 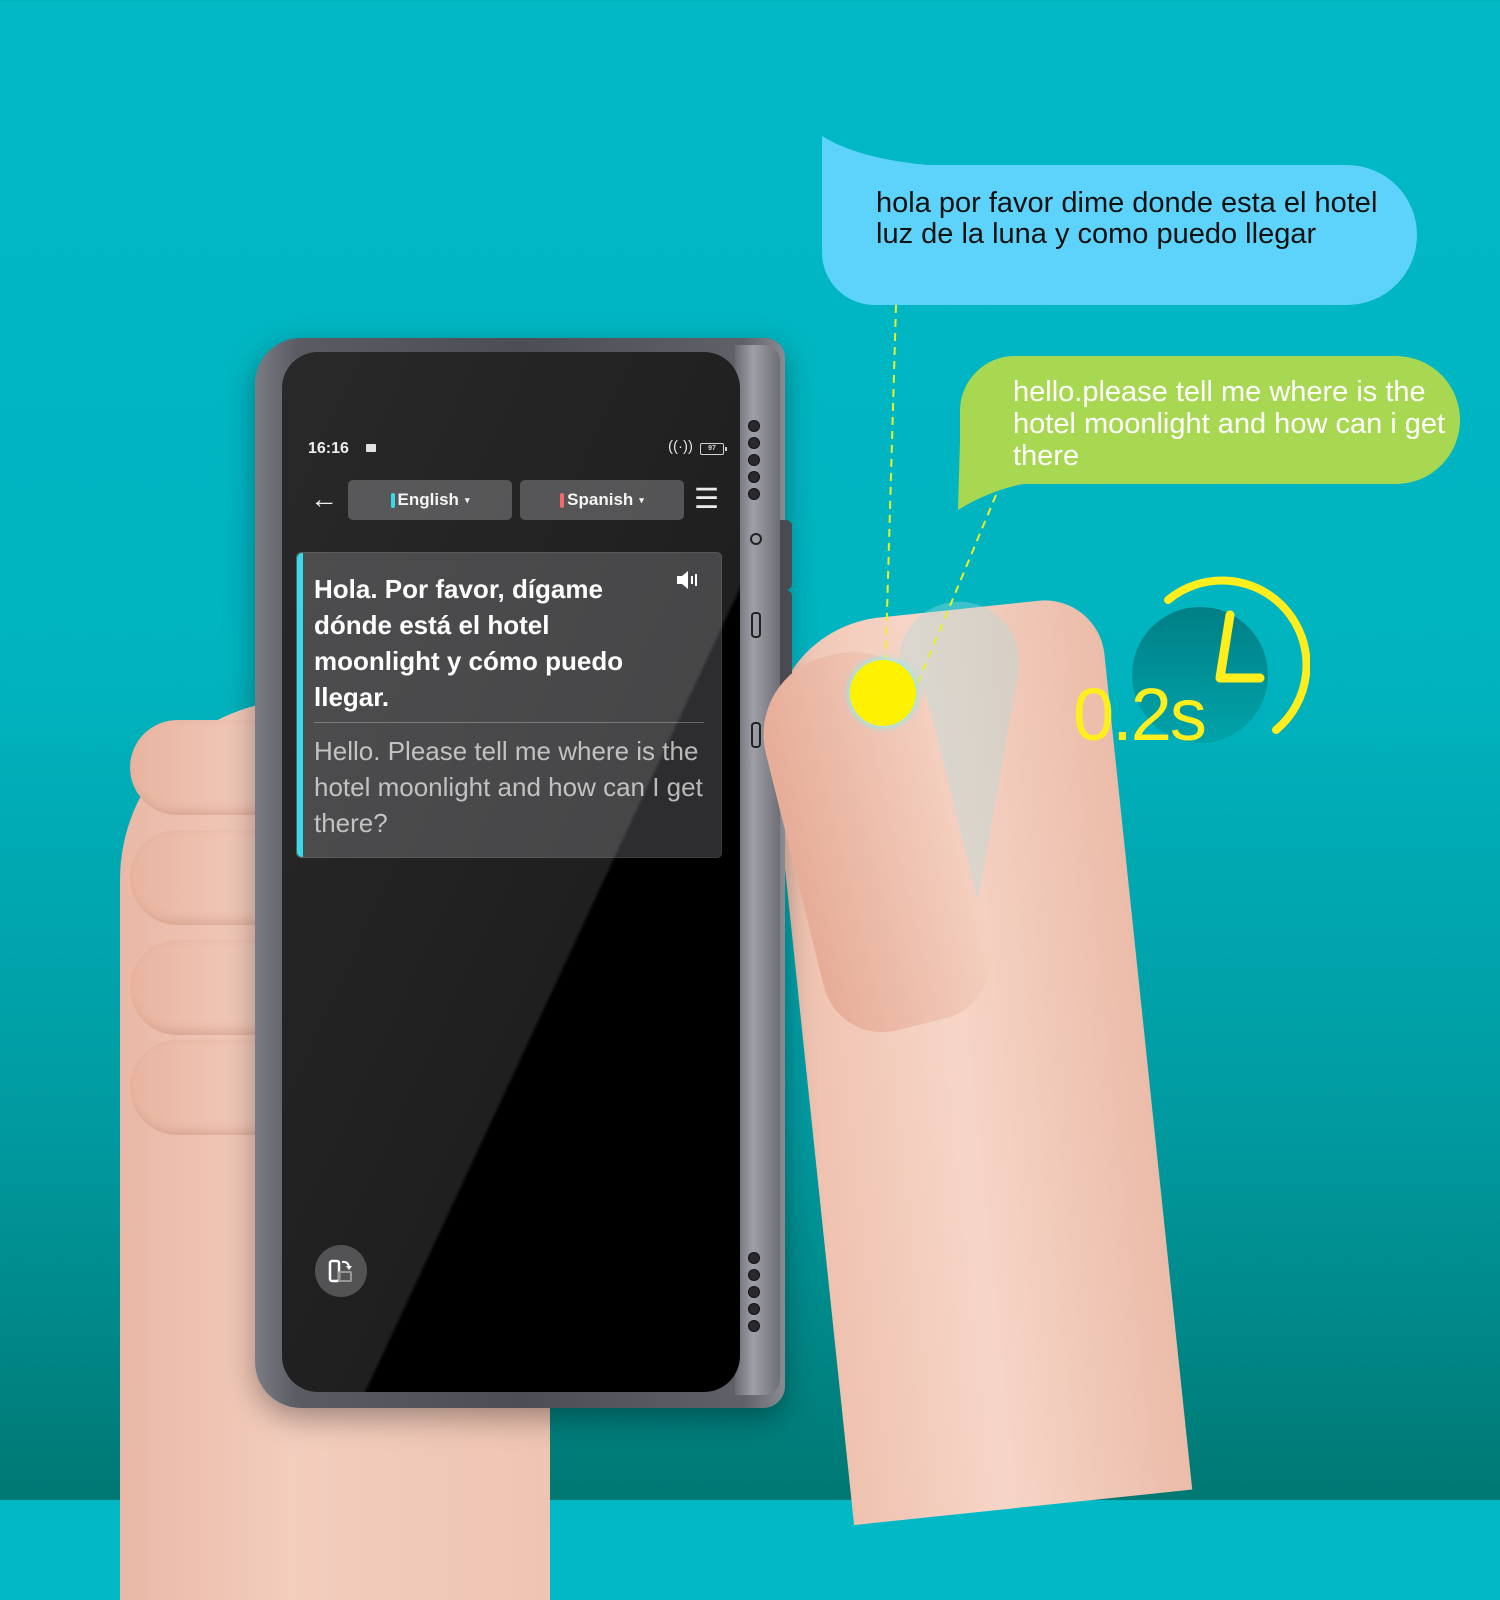 I want to click on hamburger-menu-icon: ☰, so click(x=706, y=499).